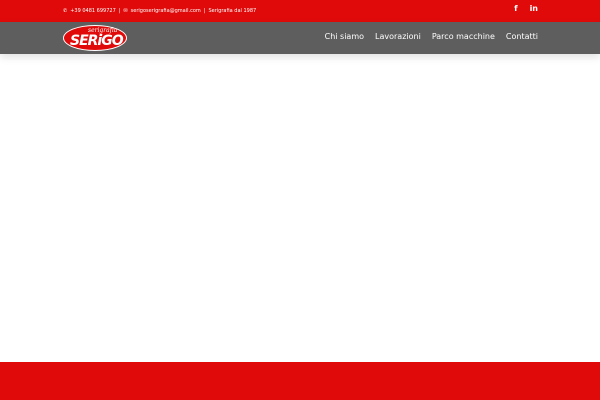 The height and width of the screenshot is (400, 600). Describe the element at coordinates (232, 11) in the screenshot. I see `tagline: Serigrafia dal 1987` at that location.